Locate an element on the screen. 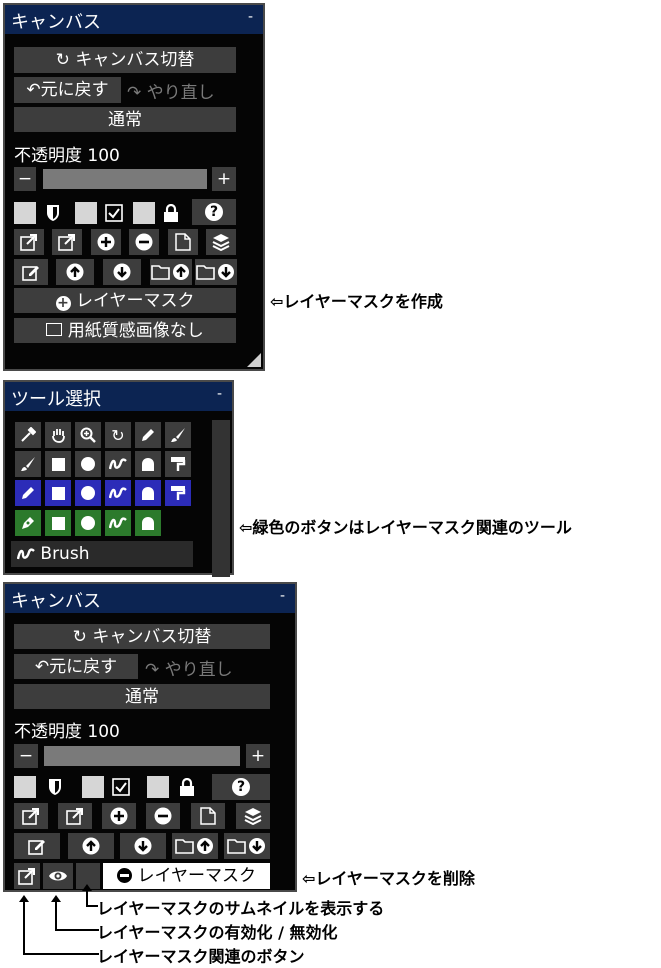 The width and height of the screenshot is (661, 968). undo-icon: ↶ is located at coordinates (42, 667).